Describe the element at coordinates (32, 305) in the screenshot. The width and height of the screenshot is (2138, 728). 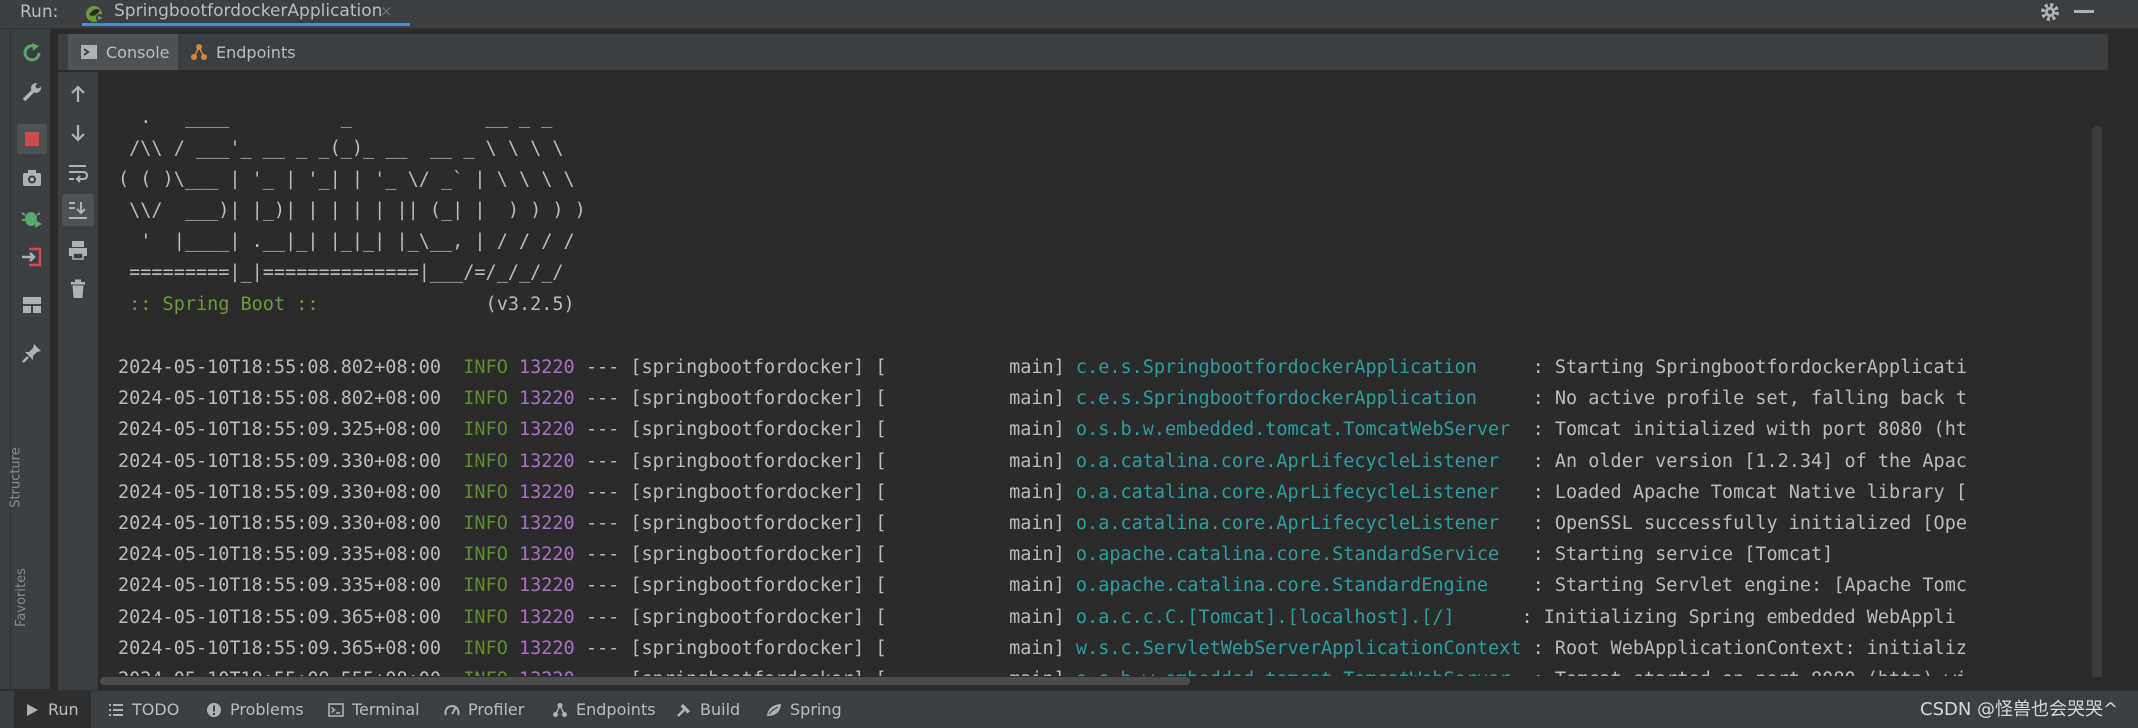
I see `restore-layout-button` at that location.